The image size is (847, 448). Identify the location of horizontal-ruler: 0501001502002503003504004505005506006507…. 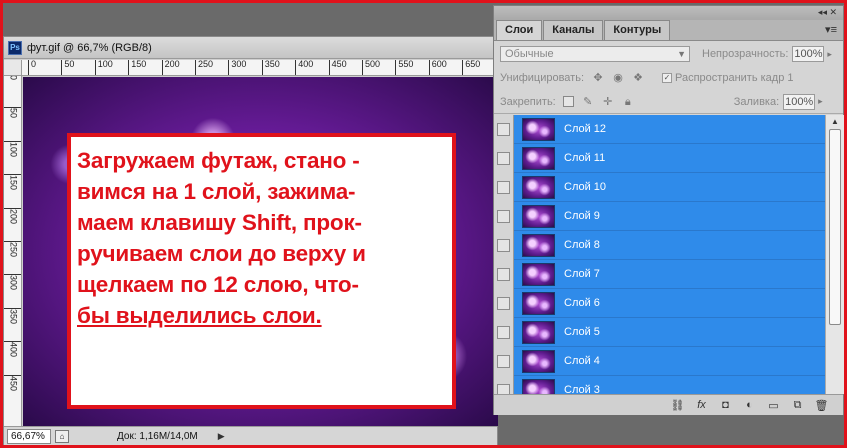
(260, 68).